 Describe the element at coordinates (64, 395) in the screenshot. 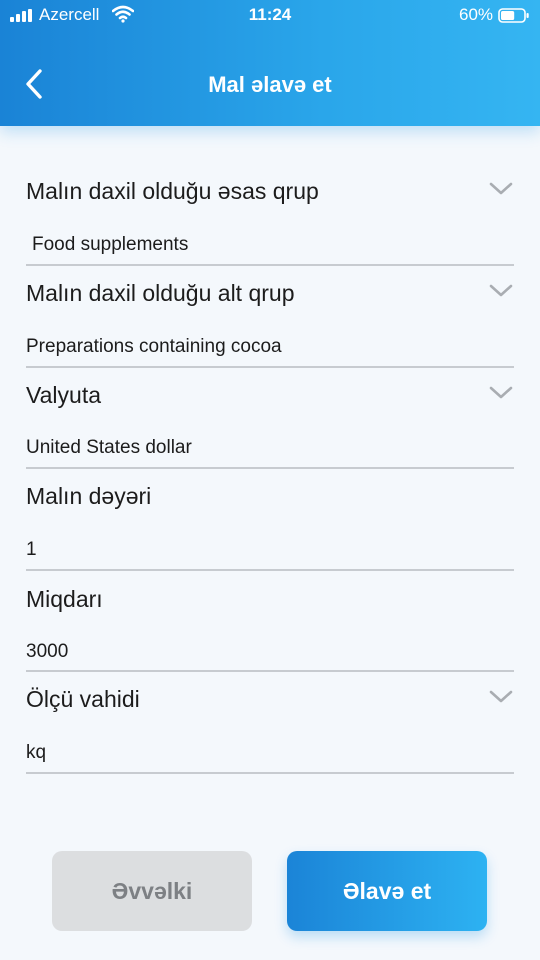

I see `currency-label: Valyuta` at that location.